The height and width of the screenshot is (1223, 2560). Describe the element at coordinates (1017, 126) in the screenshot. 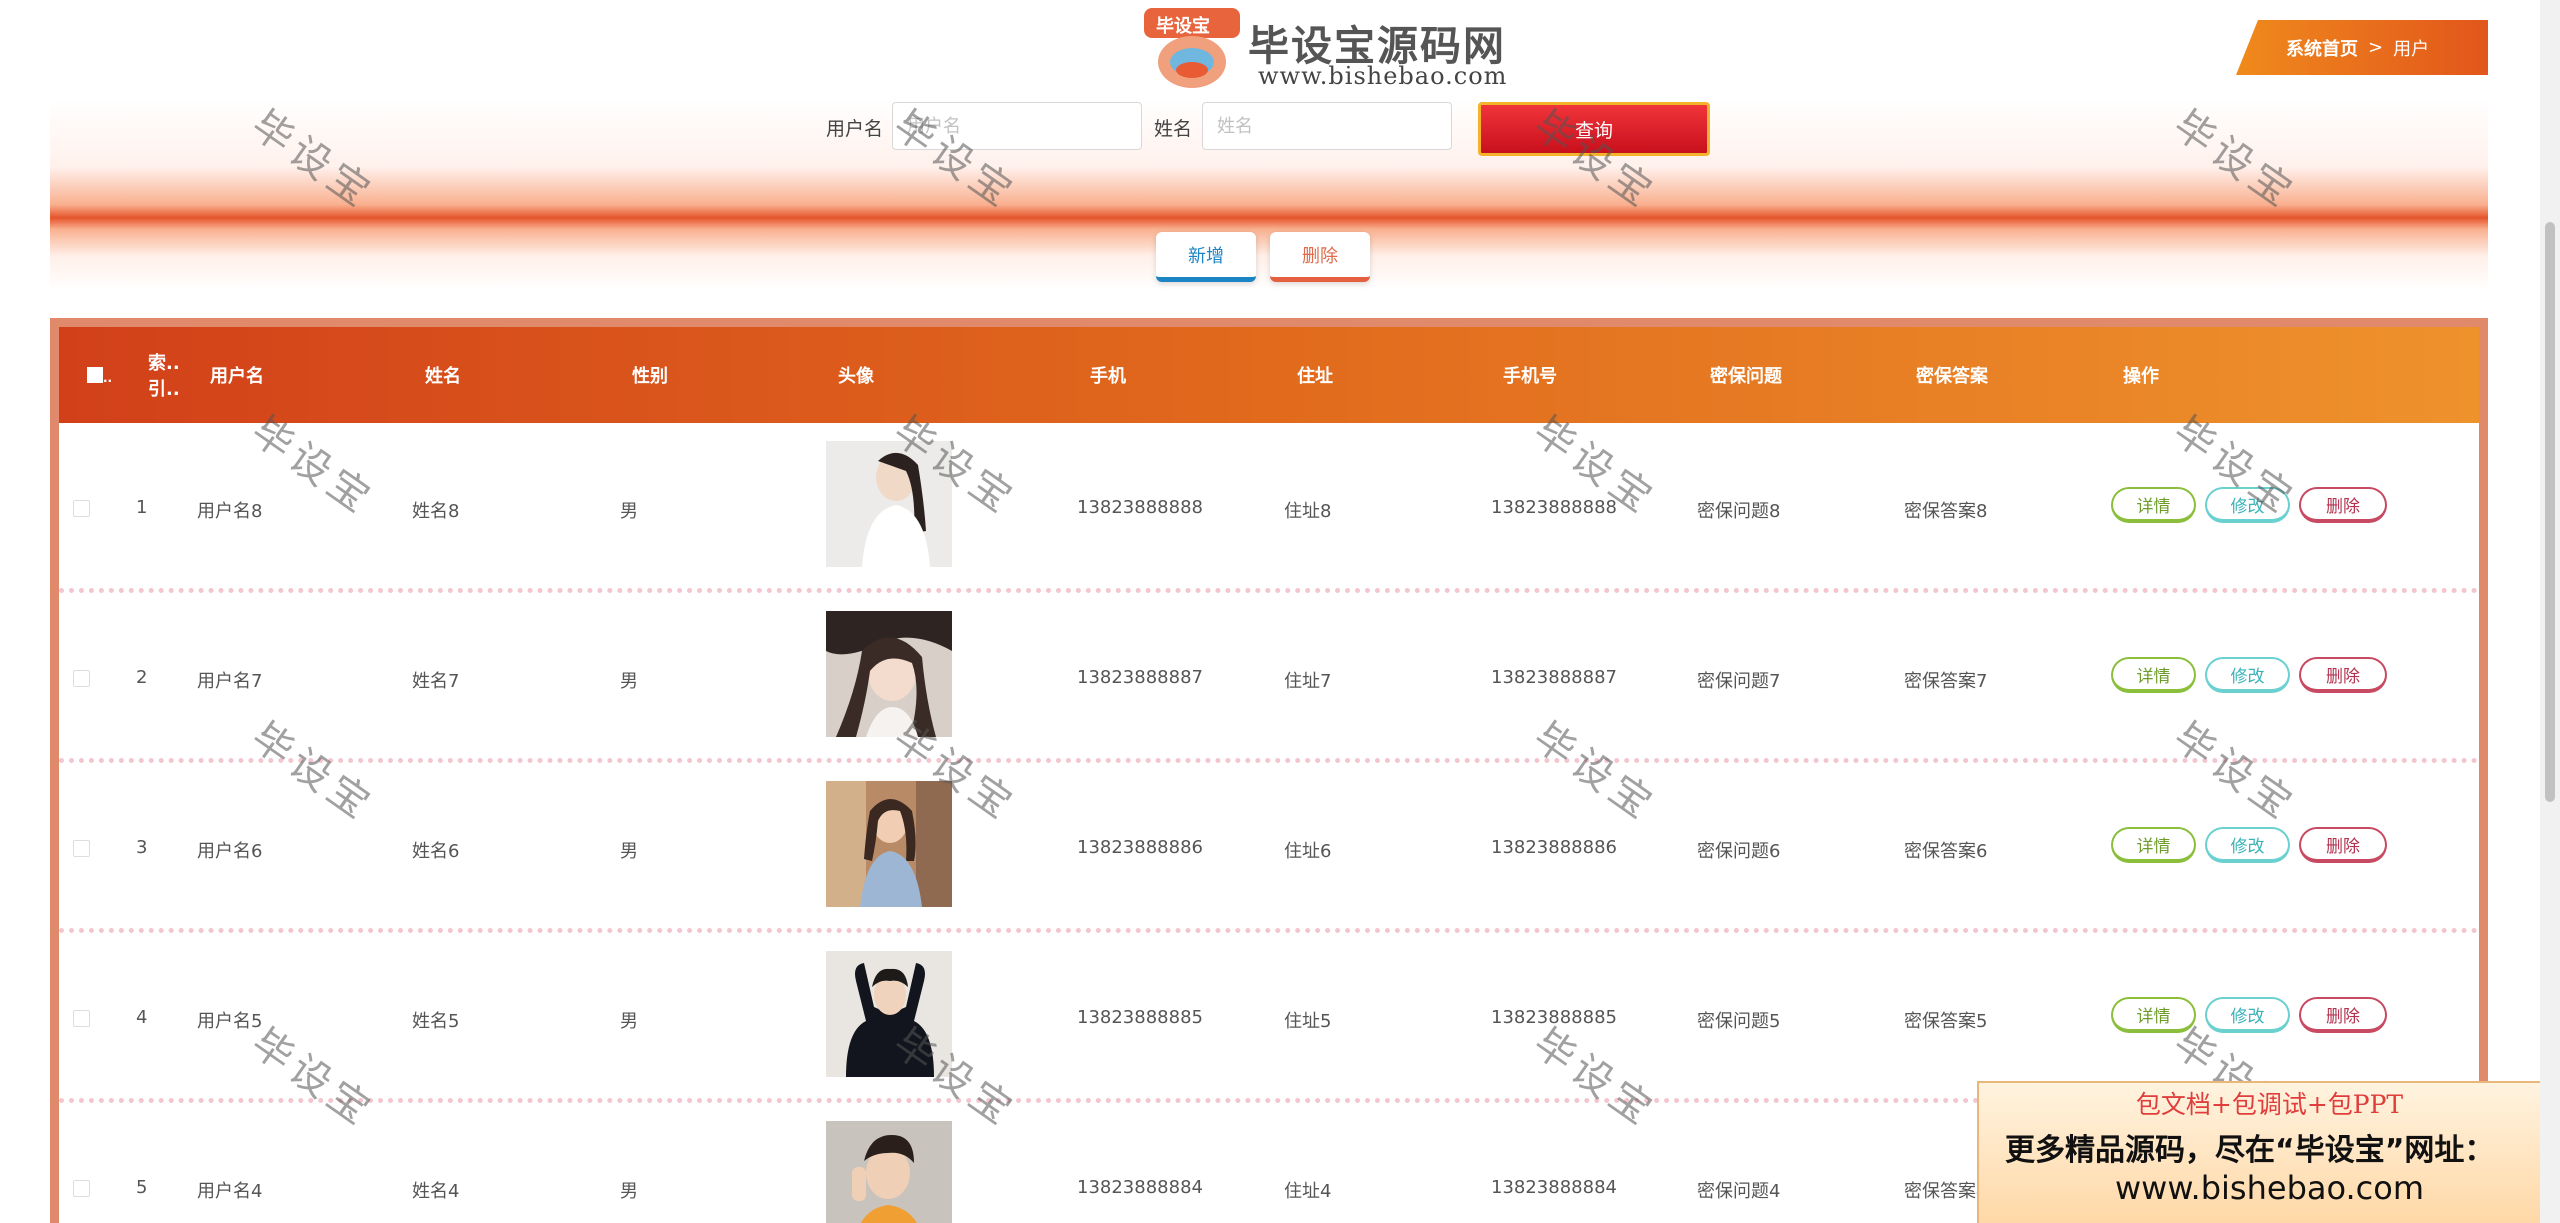

I see `username-search-input` at that location.